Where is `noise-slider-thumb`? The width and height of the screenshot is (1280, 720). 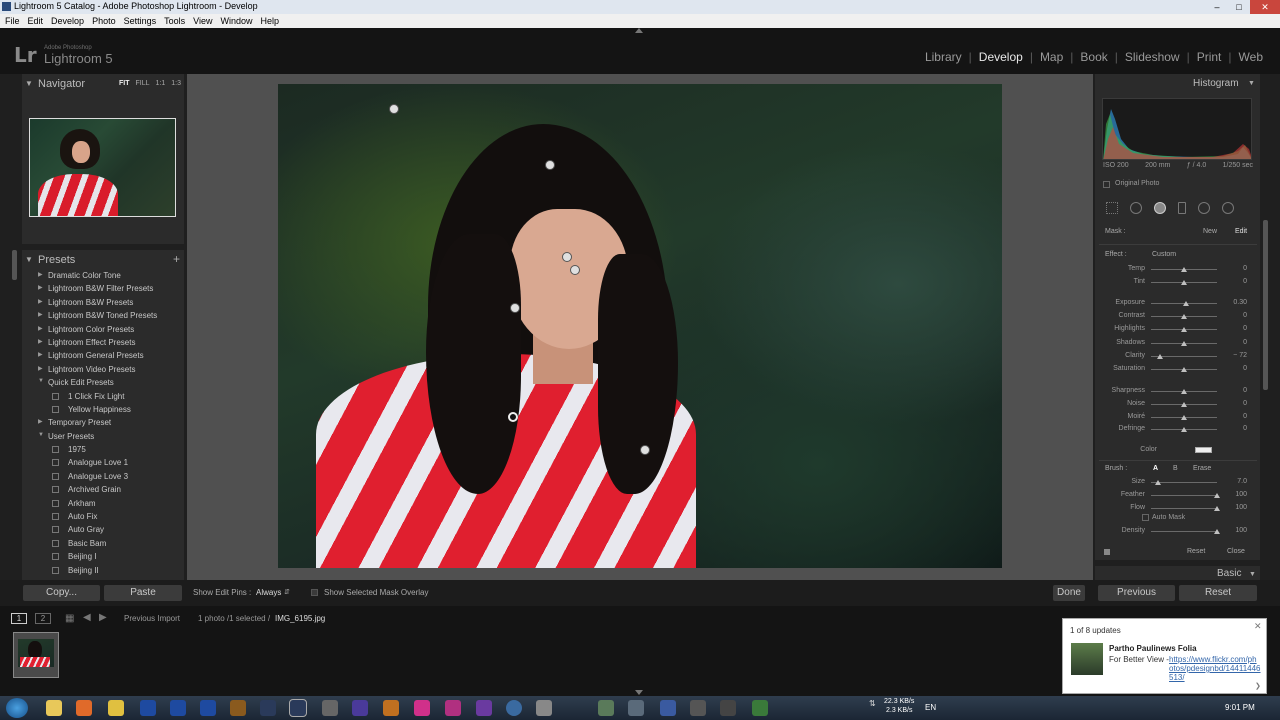 noise-slider-thumb is located at coordinates (1184, 404).